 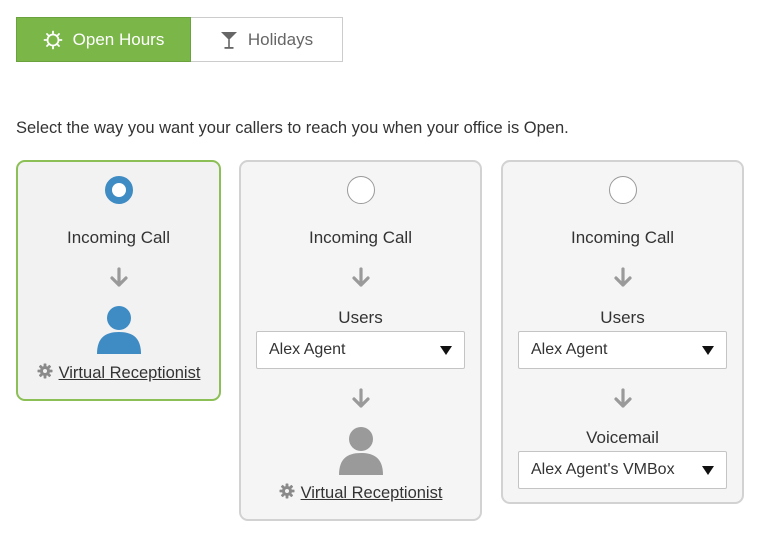 What do you see at coordinates (53, 40) in the screenshot?
I see `sun-icon` at bounding box center [53, 40].